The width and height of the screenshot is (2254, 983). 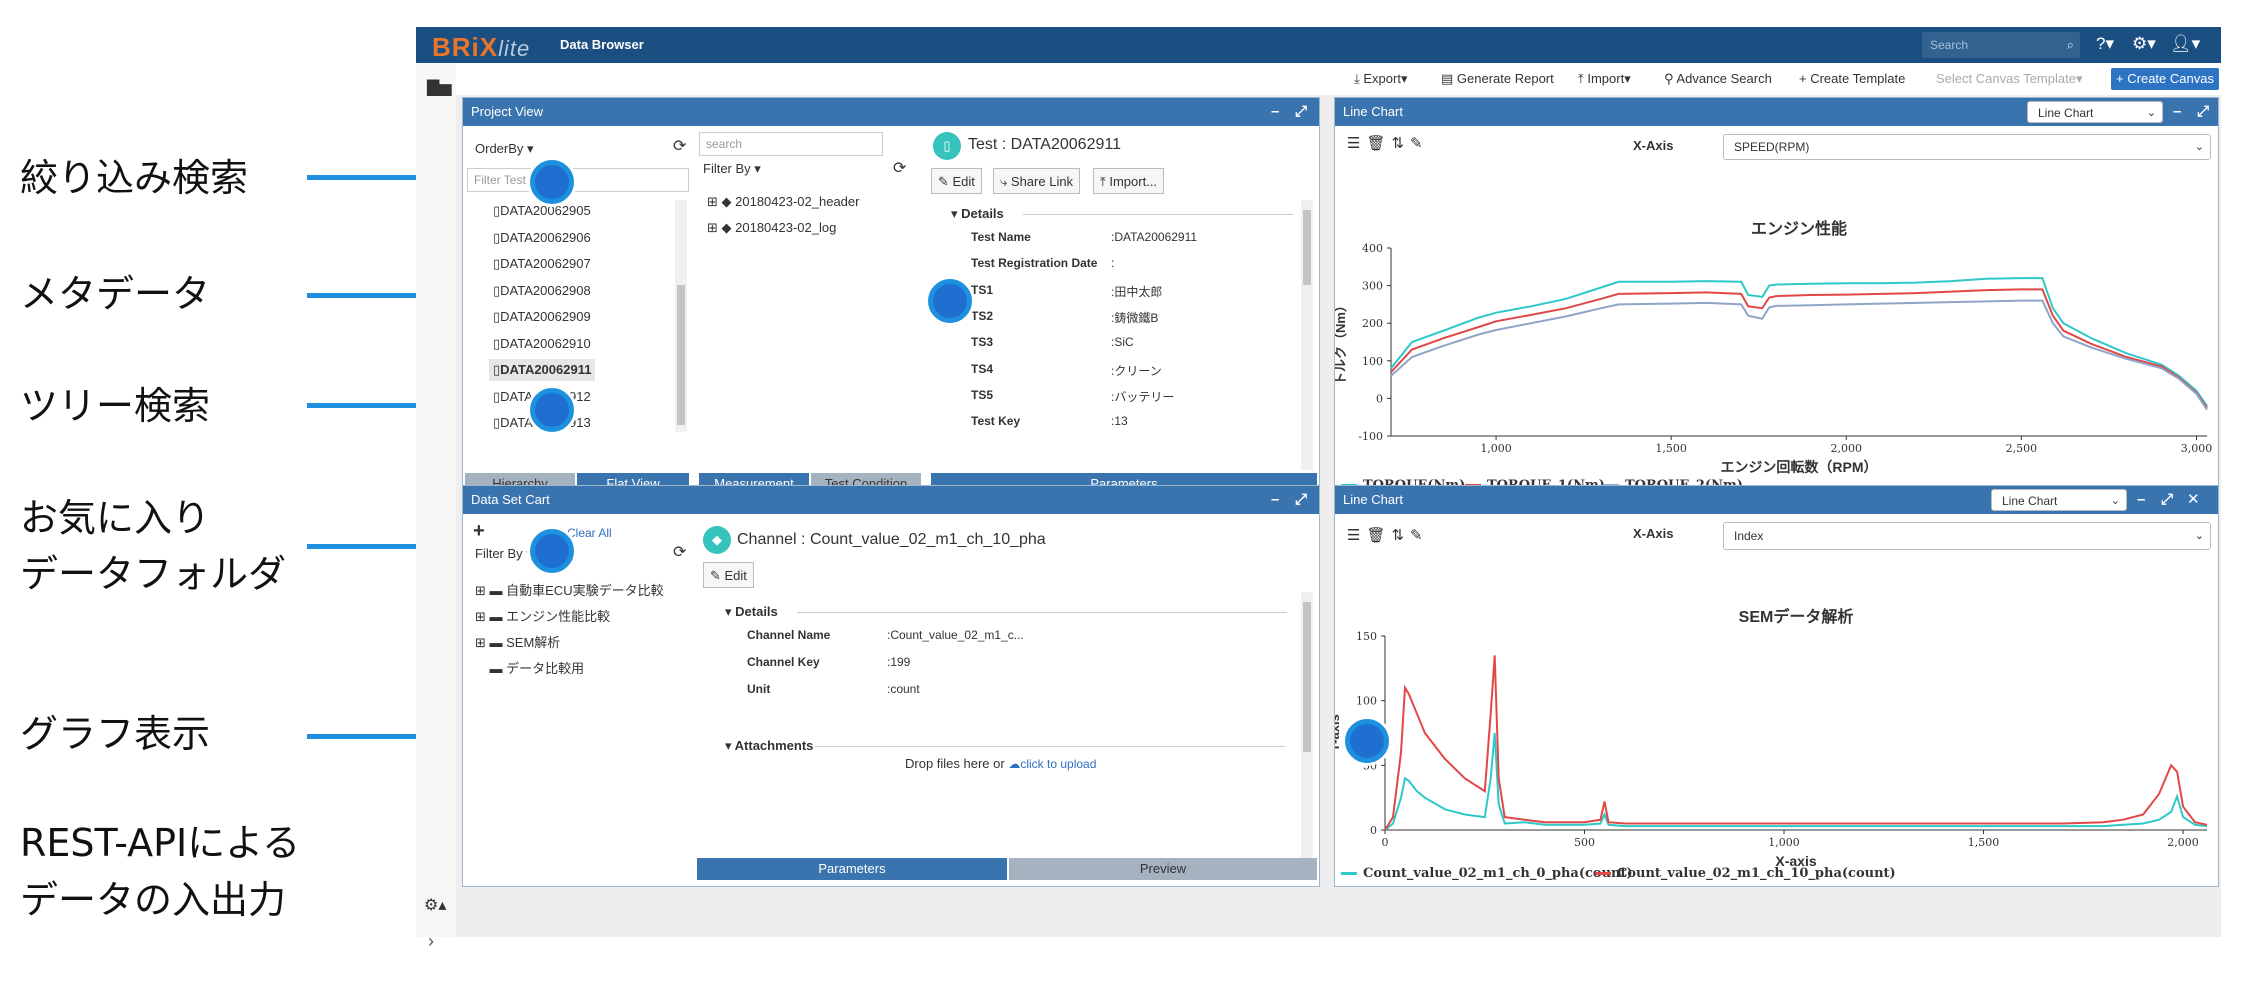 I want to click on create-template-button: + Create Template, so click(x=1852, y=78).